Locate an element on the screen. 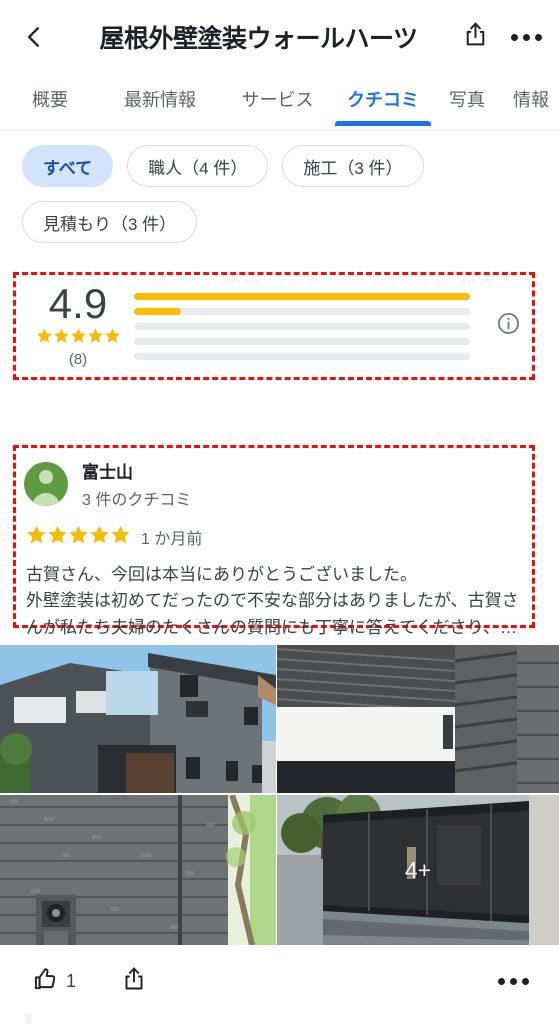  more-options-button is located at coordinates (526, 37).